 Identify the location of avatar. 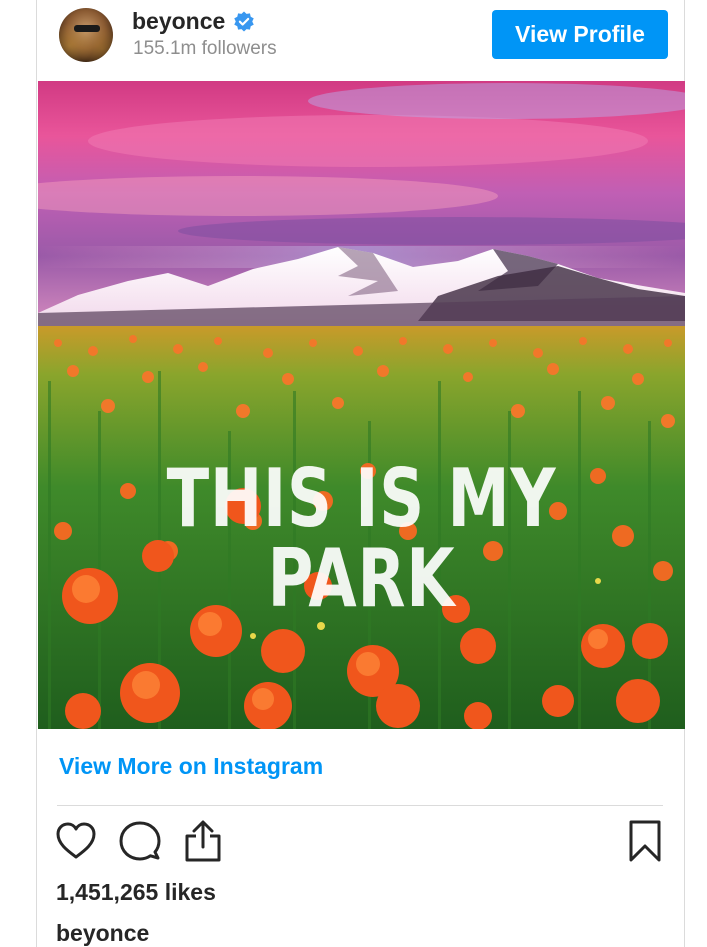
(86, 35).